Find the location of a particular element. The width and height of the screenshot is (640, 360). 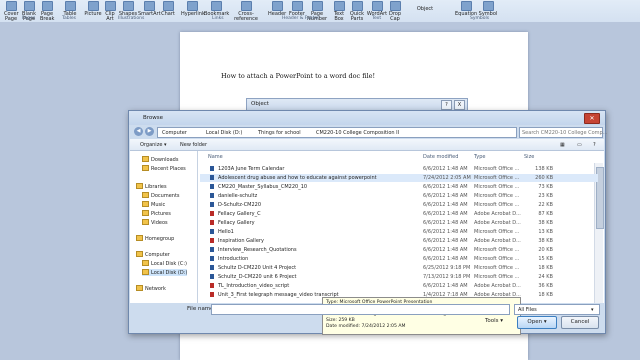

tools-button: Tools ▾ is located at coordinates (494, 321).